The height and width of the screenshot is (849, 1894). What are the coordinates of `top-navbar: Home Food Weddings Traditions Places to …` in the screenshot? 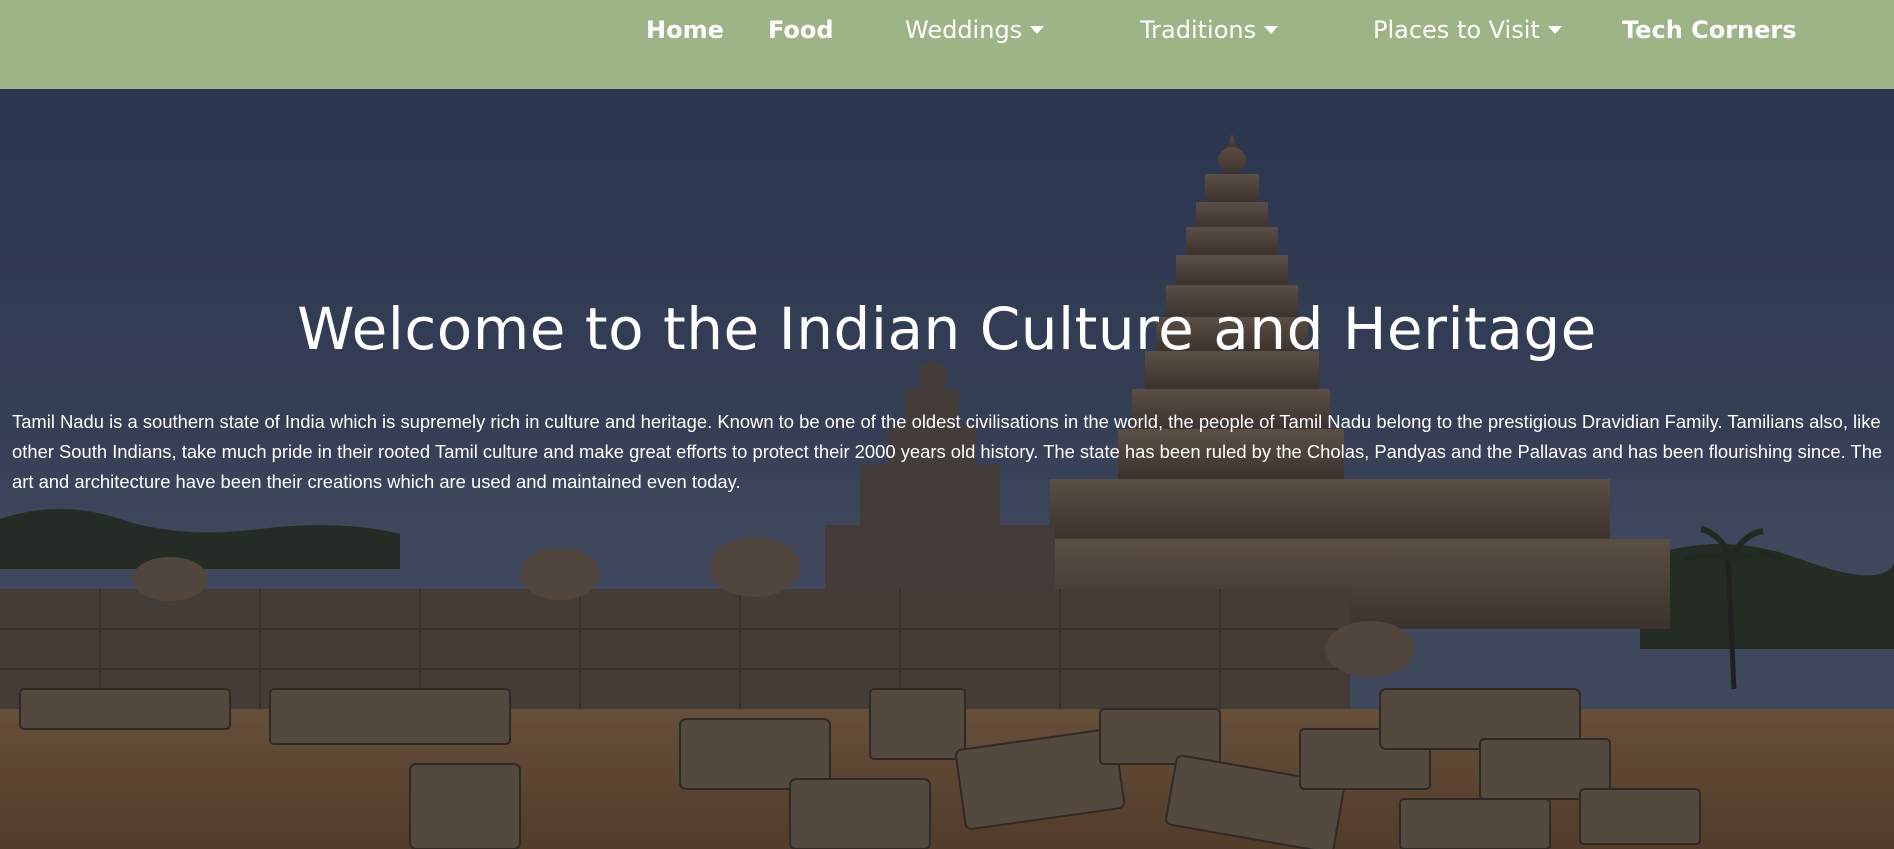 It's located at (947, 44).